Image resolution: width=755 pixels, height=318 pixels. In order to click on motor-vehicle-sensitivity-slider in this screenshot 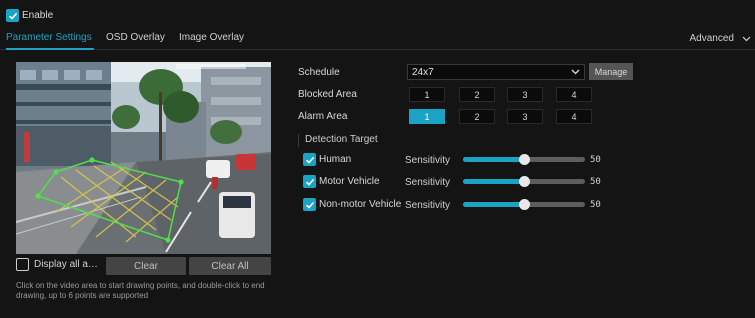, I will do `click(524, 181)`.